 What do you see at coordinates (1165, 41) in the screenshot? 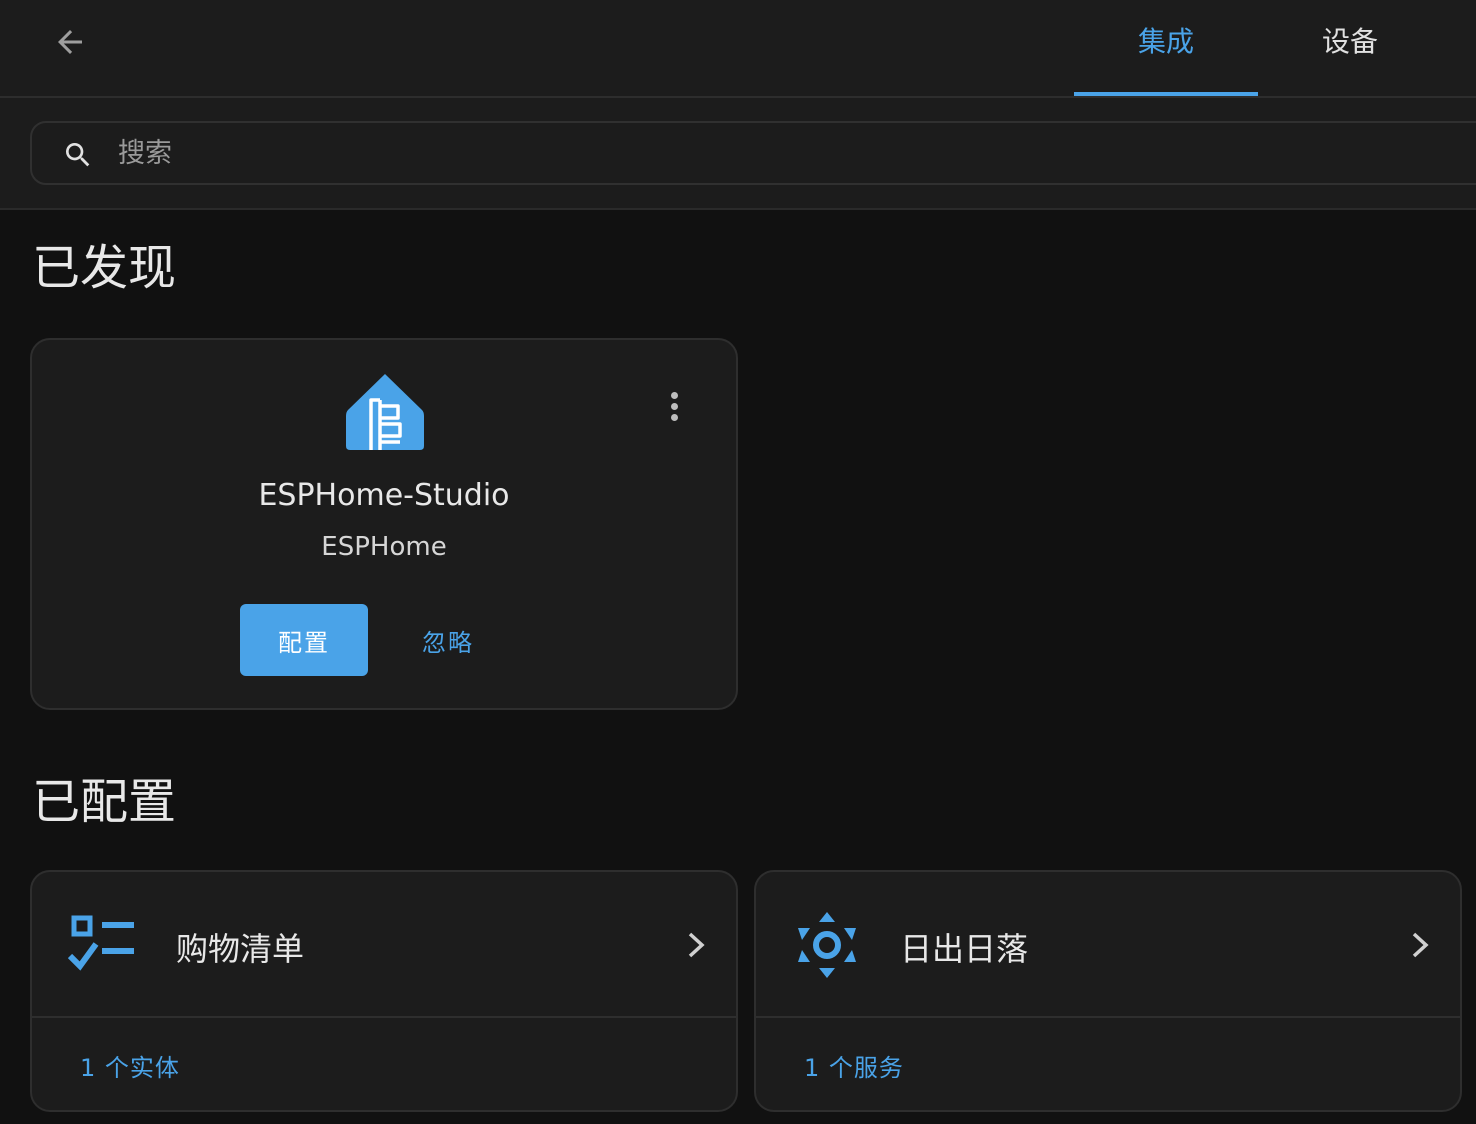
I see `tab-integrations-label: 集成` at bounding box center [1165, 41].